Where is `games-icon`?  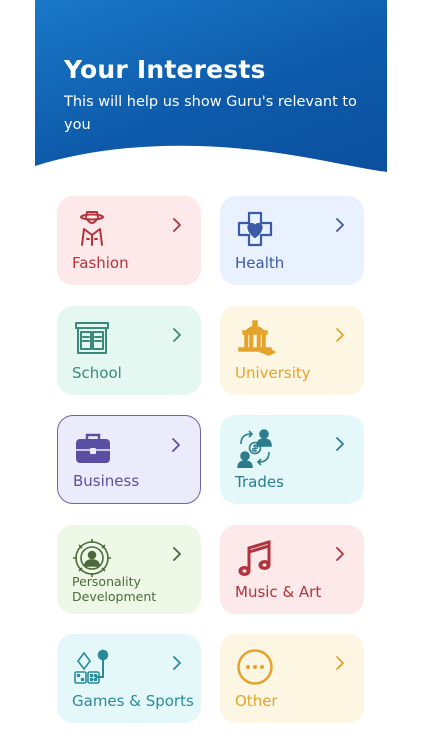 games-icon is located at coordinates (92, 667).